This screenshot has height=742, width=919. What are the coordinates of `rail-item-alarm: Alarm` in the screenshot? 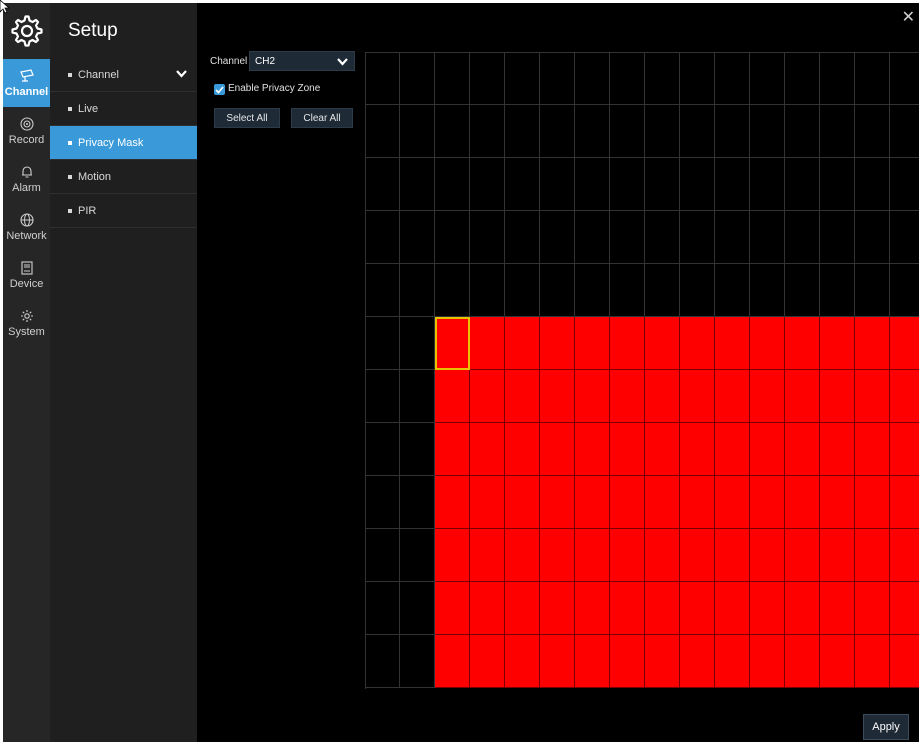 It's located at (26, 179).